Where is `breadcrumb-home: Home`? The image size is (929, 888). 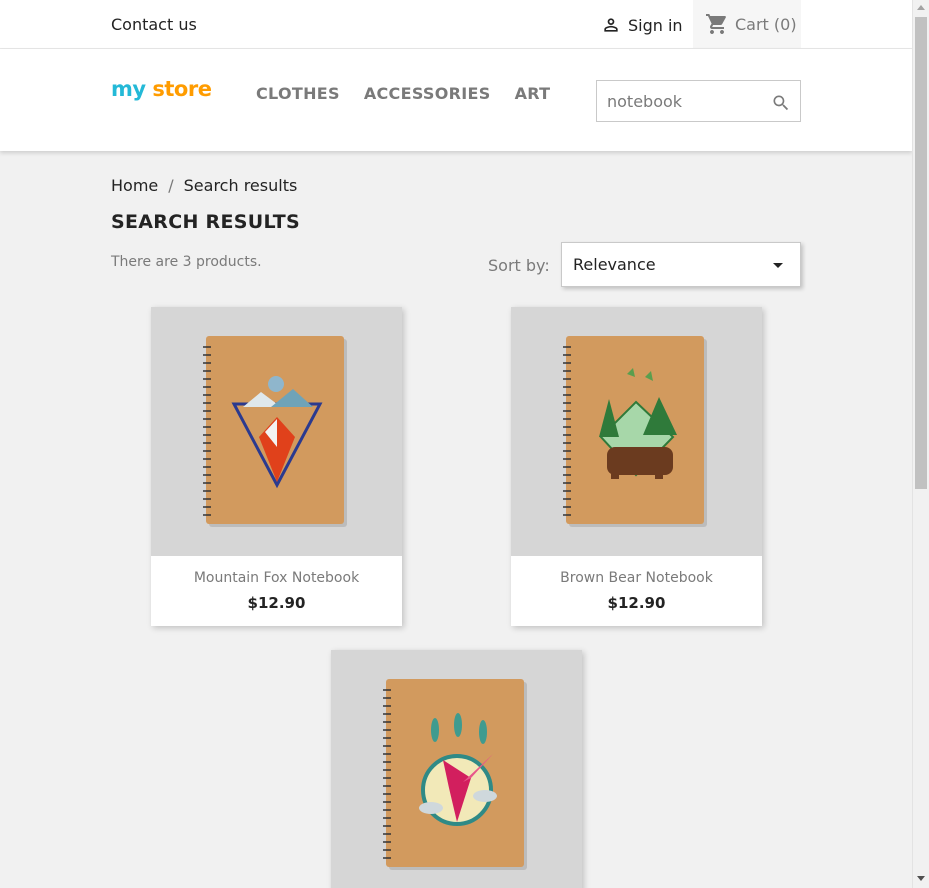
breadcrumb-home: Home is located at coordinates (134, 185).